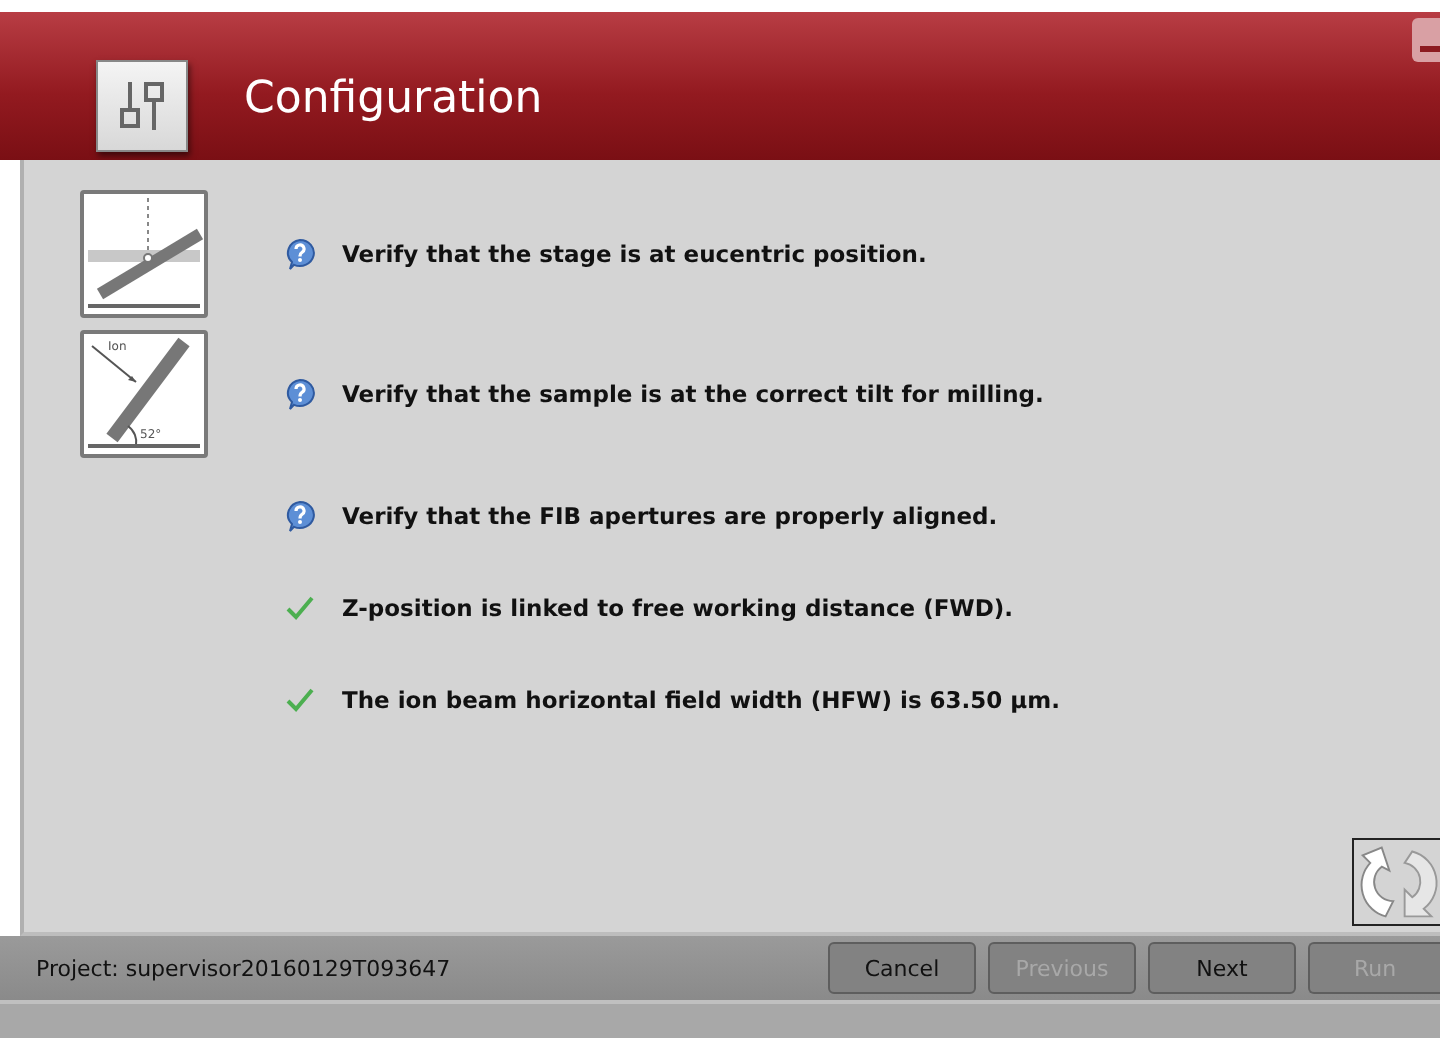  I want to click on check-item-text: Z-position is linked to free working distance (FWD)., so click(678, 608).